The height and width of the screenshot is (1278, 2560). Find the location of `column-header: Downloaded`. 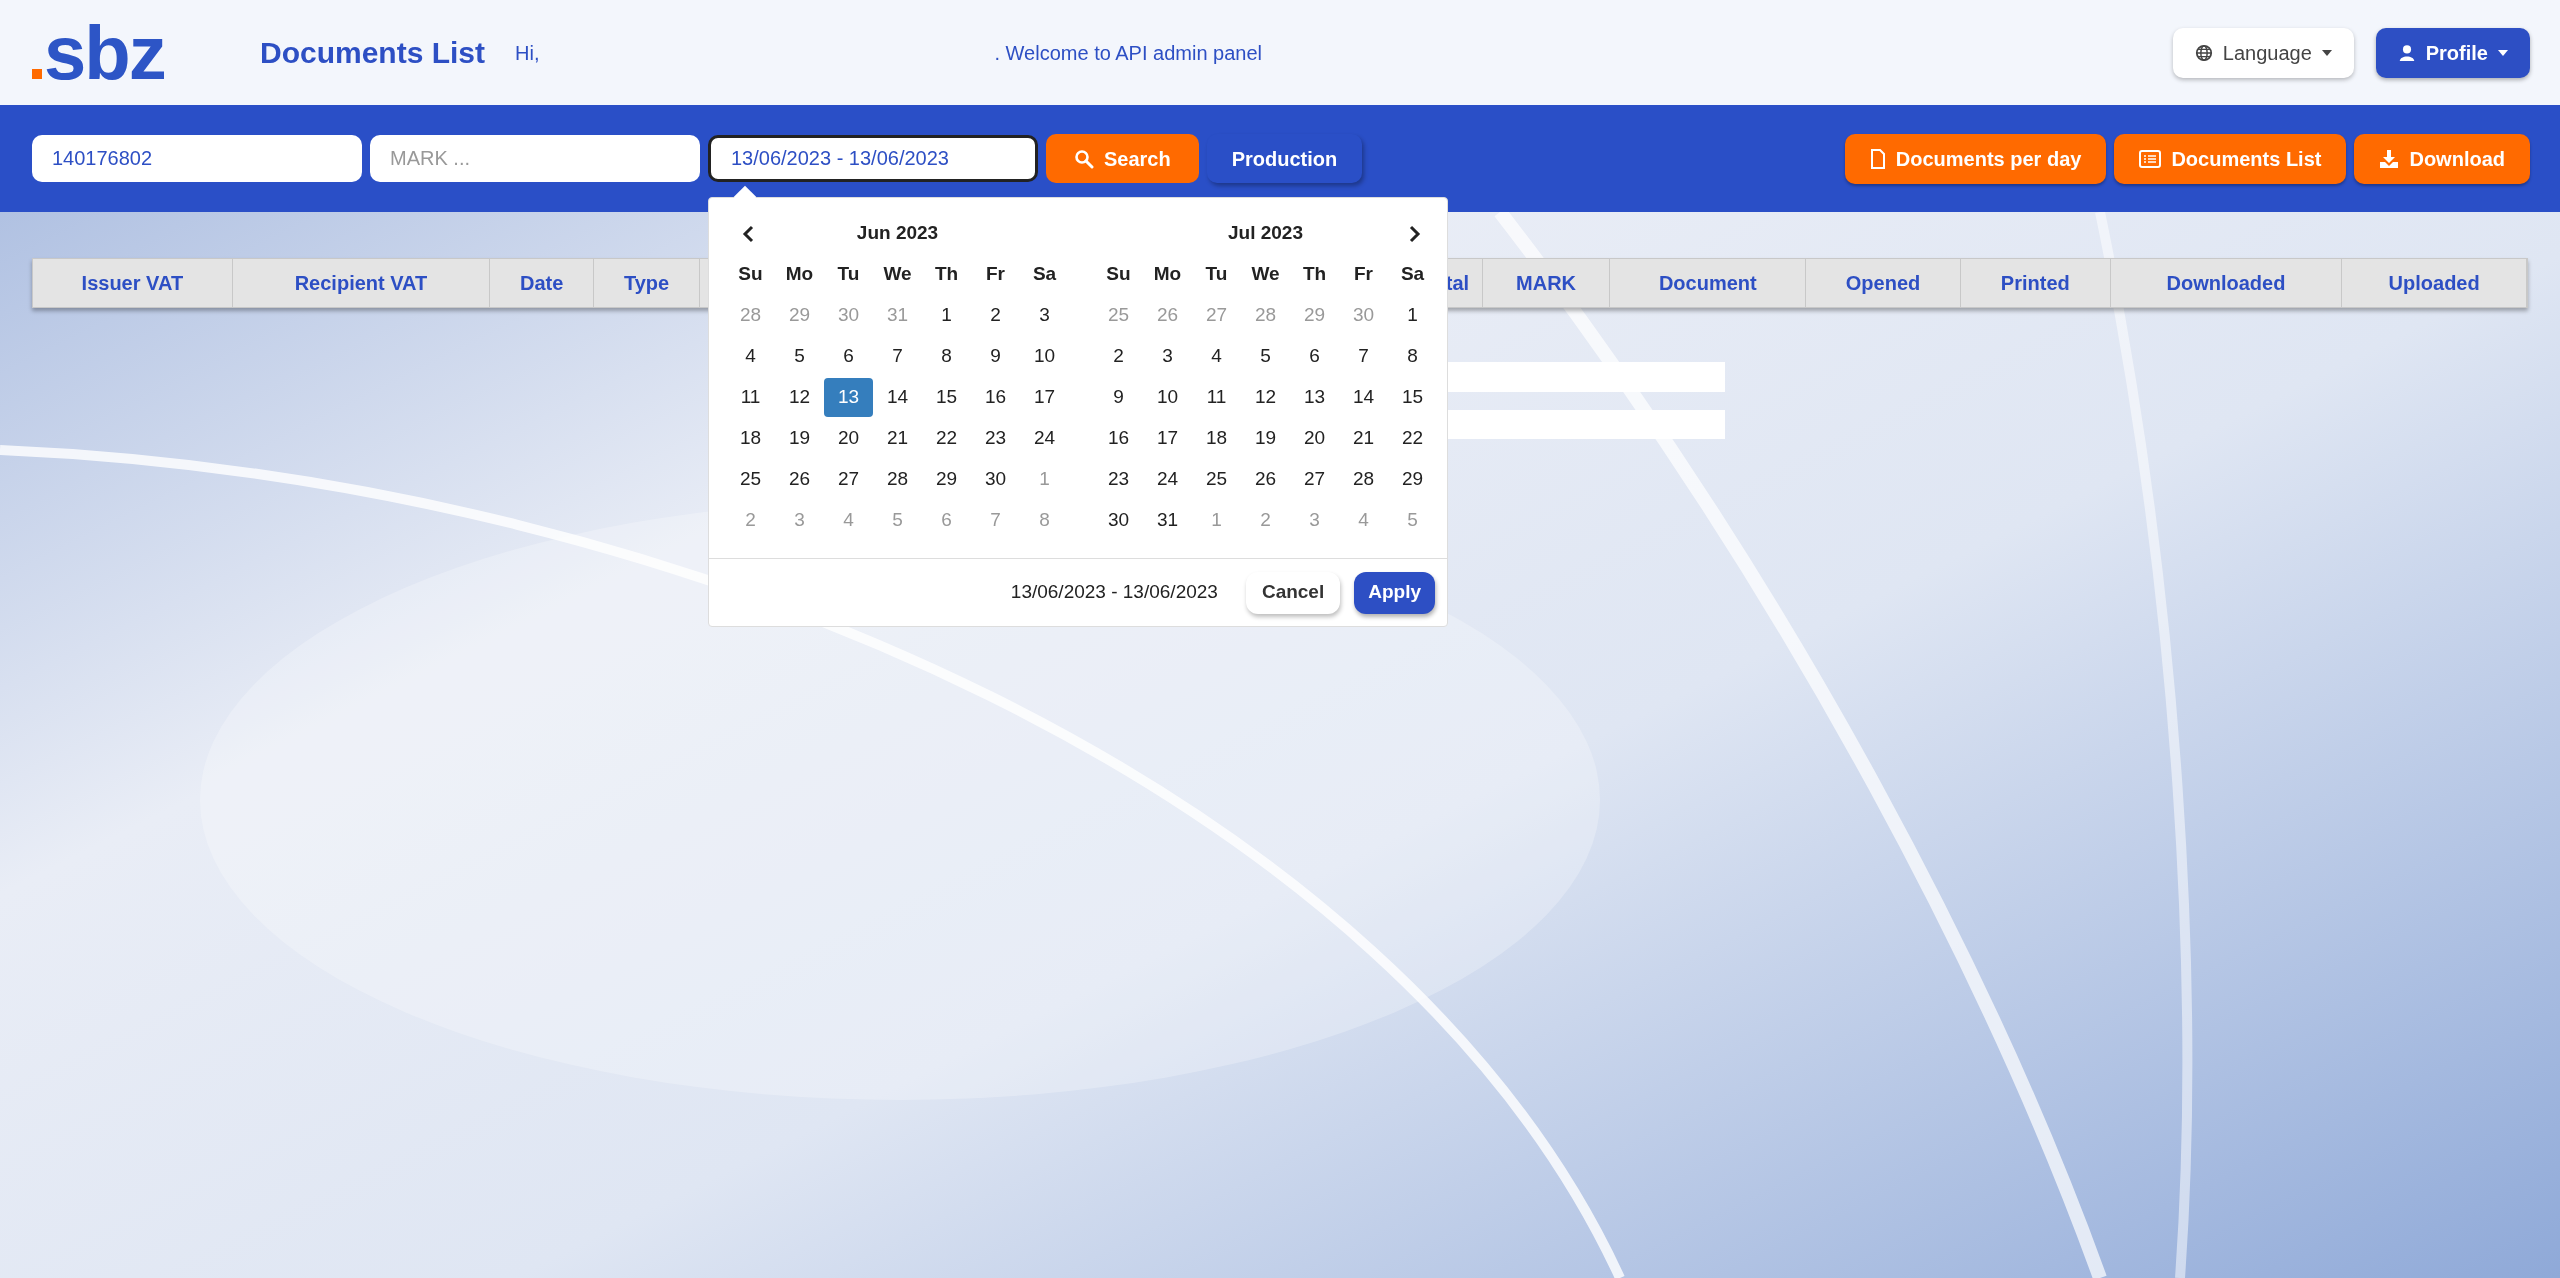

column-header: Downloaded is located at coordinates (2226, 283).